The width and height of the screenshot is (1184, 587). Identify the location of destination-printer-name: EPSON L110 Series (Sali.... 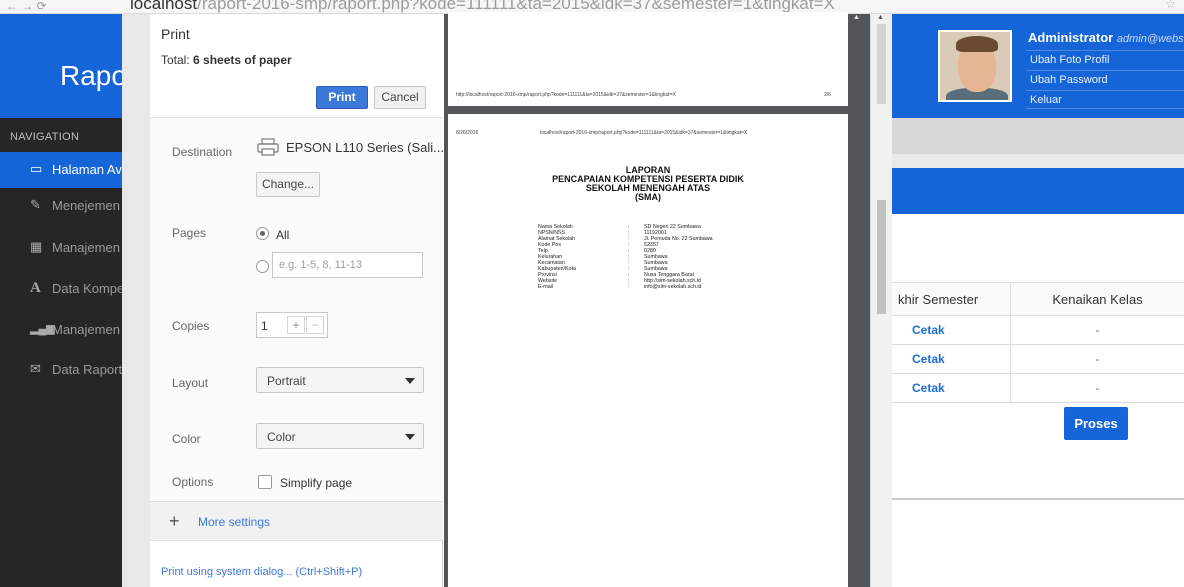
(365, 147).